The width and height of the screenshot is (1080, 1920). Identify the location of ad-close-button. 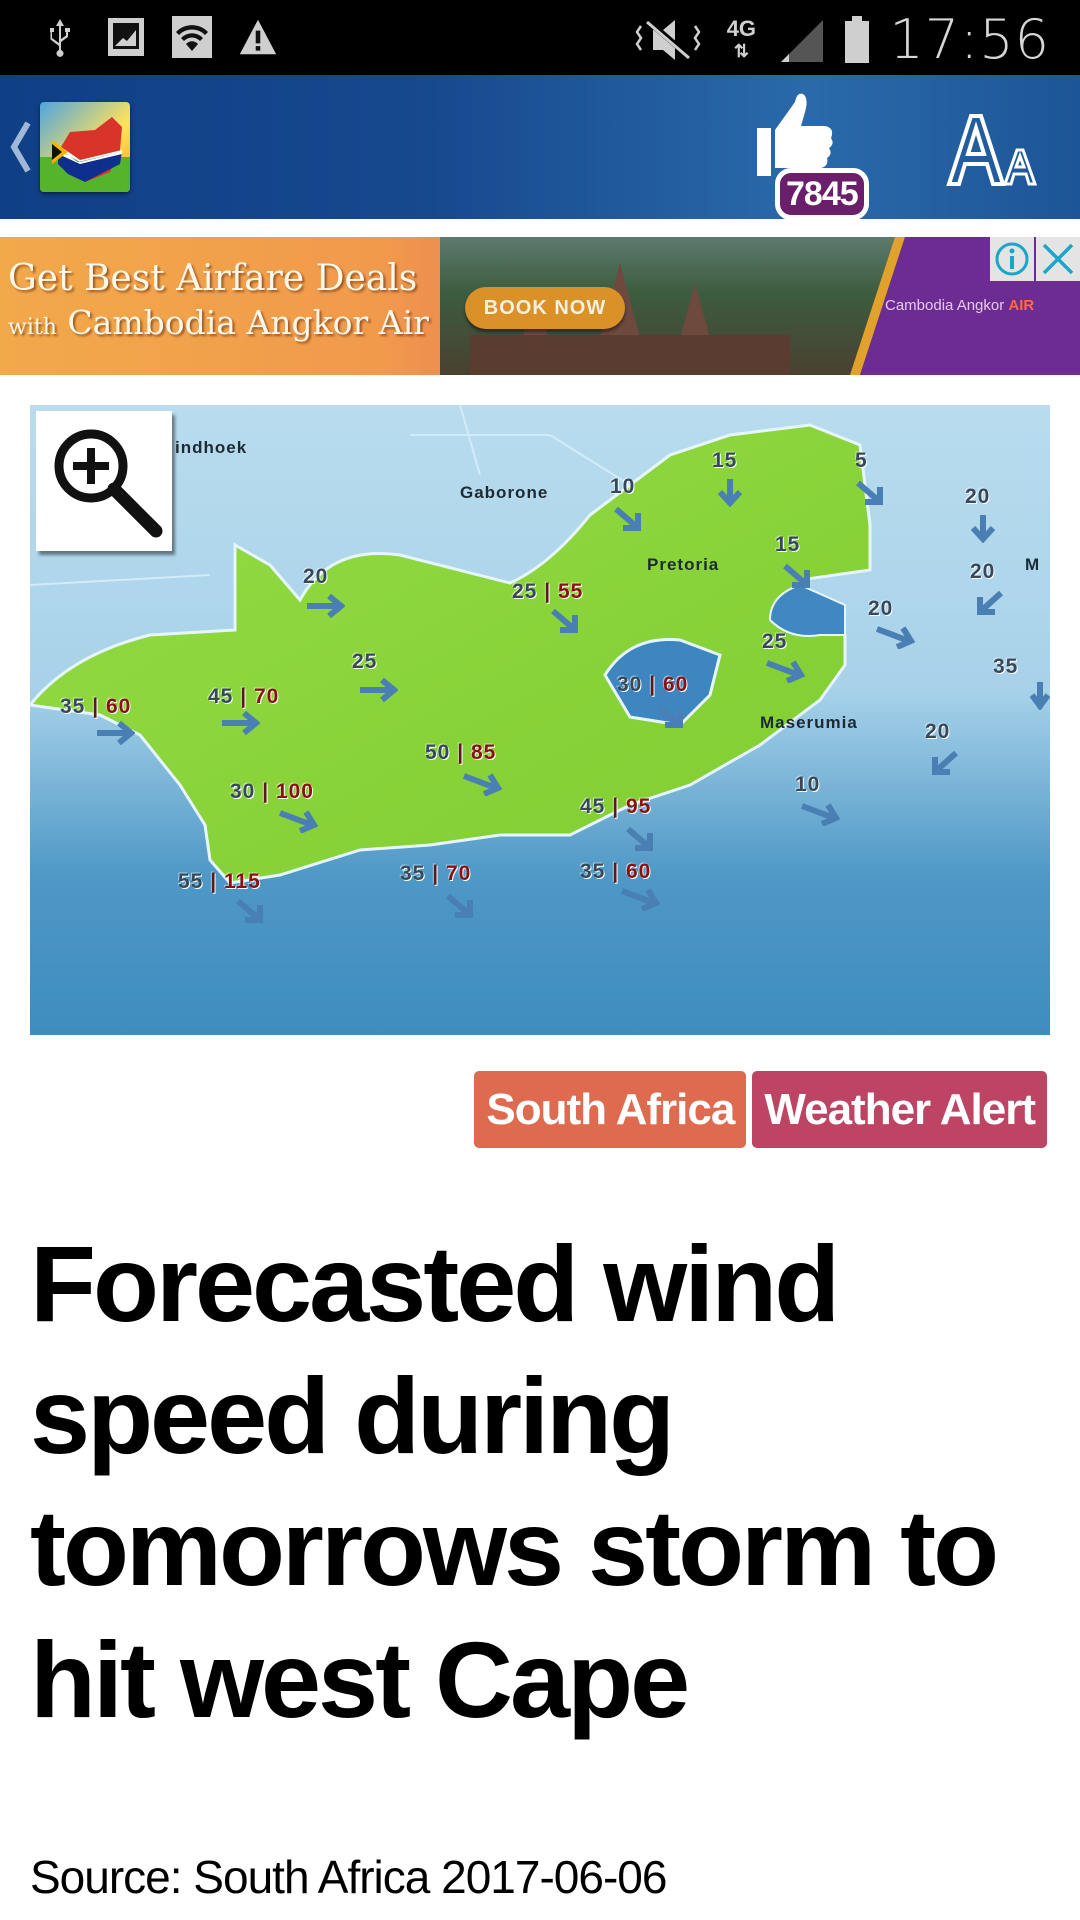
(1058, 259).